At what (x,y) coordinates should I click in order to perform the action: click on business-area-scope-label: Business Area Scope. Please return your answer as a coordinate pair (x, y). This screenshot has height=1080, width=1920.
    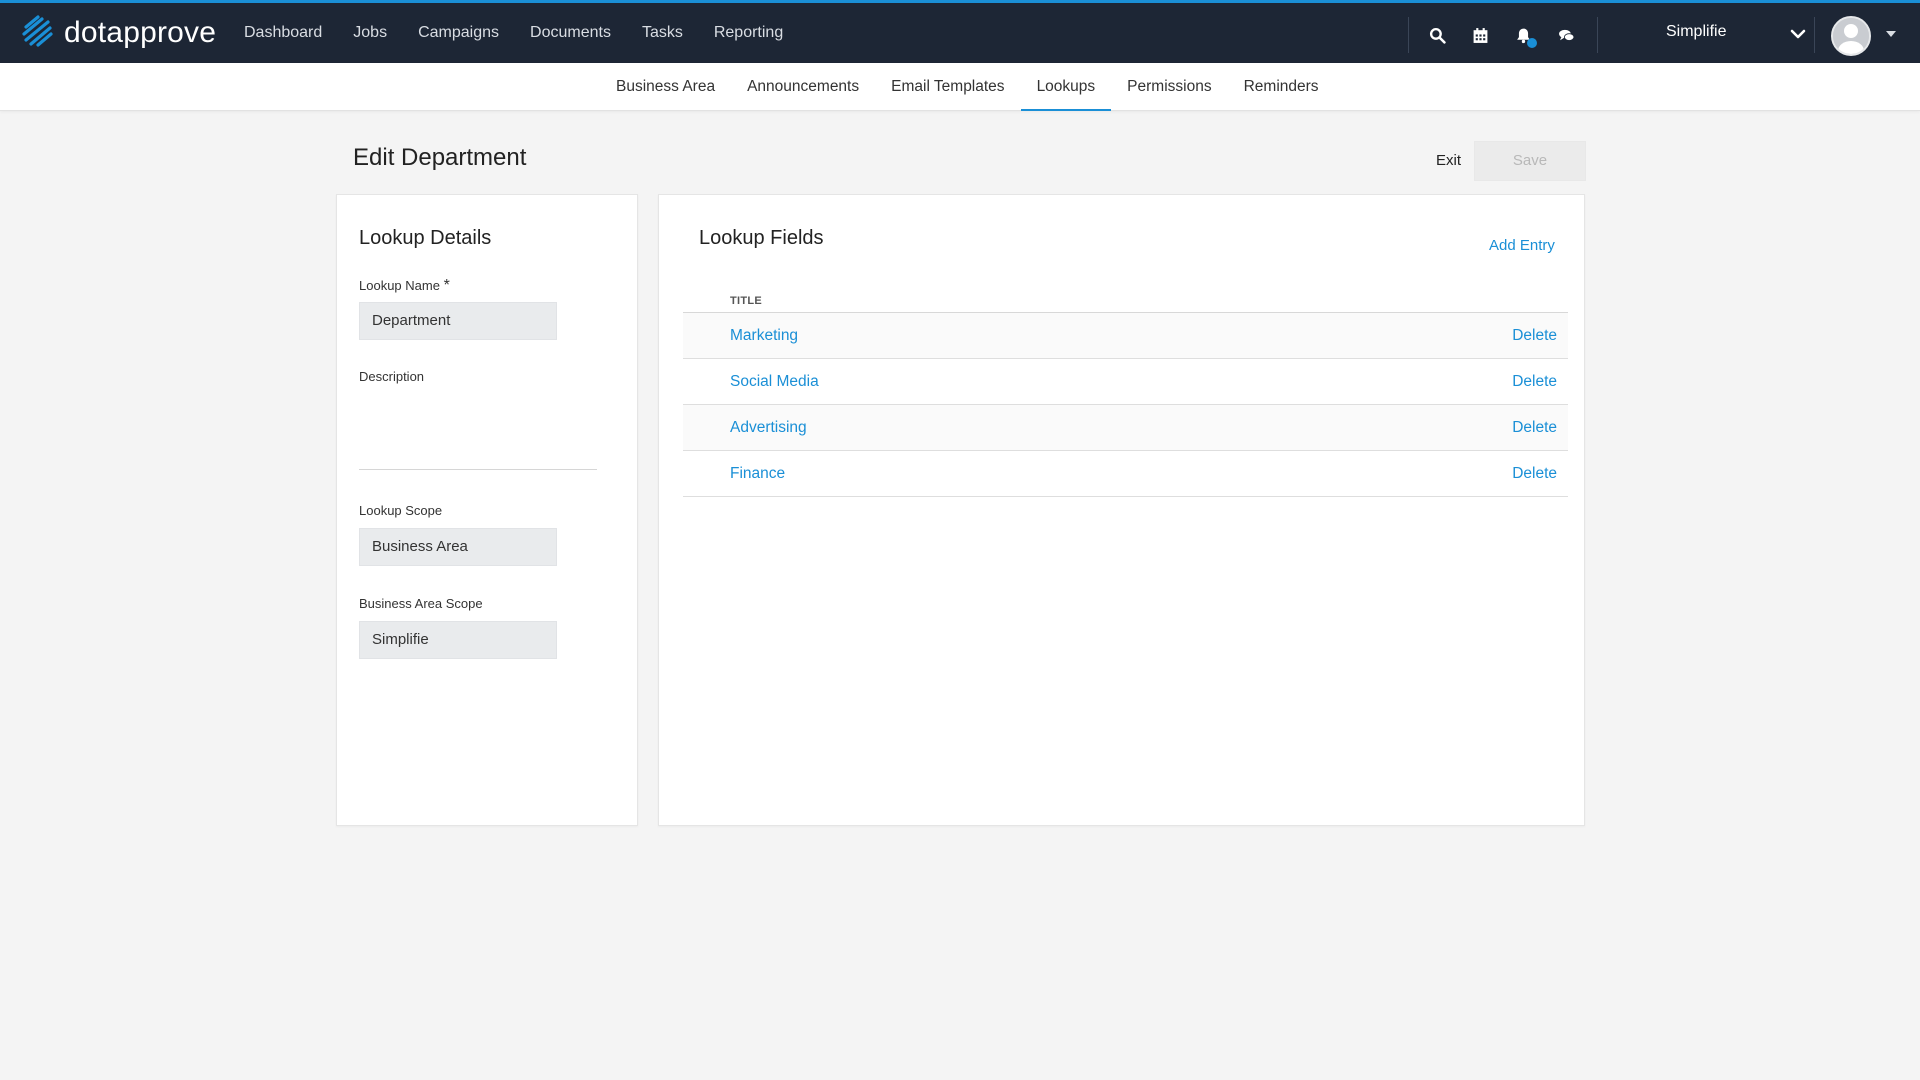
    Looking at the image, I should click on (421, 603).